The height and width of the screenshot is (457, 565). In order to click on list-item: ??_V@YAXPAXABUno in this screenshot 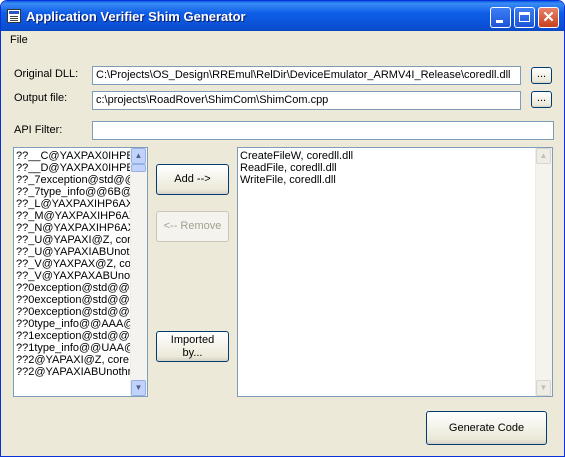, I will do `click(73, 276)`.